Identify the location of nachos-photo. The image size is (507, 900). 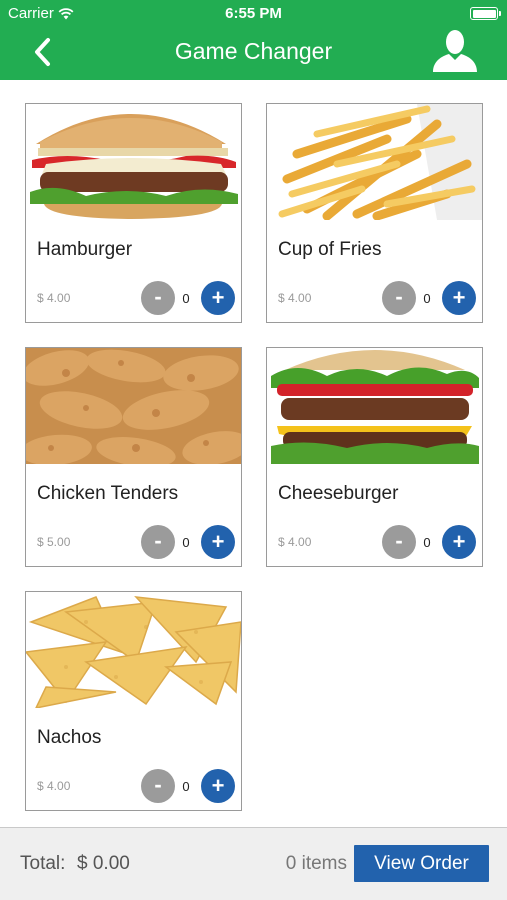
(133, 650).